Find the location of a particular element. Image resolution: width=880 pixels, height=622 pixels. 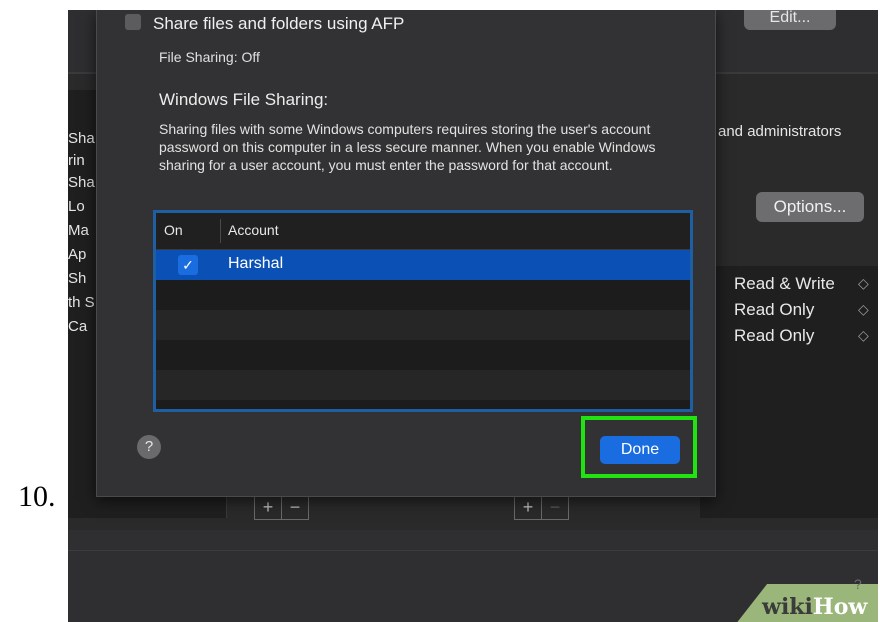

logo-how: How is located at coordinates (840, 607).